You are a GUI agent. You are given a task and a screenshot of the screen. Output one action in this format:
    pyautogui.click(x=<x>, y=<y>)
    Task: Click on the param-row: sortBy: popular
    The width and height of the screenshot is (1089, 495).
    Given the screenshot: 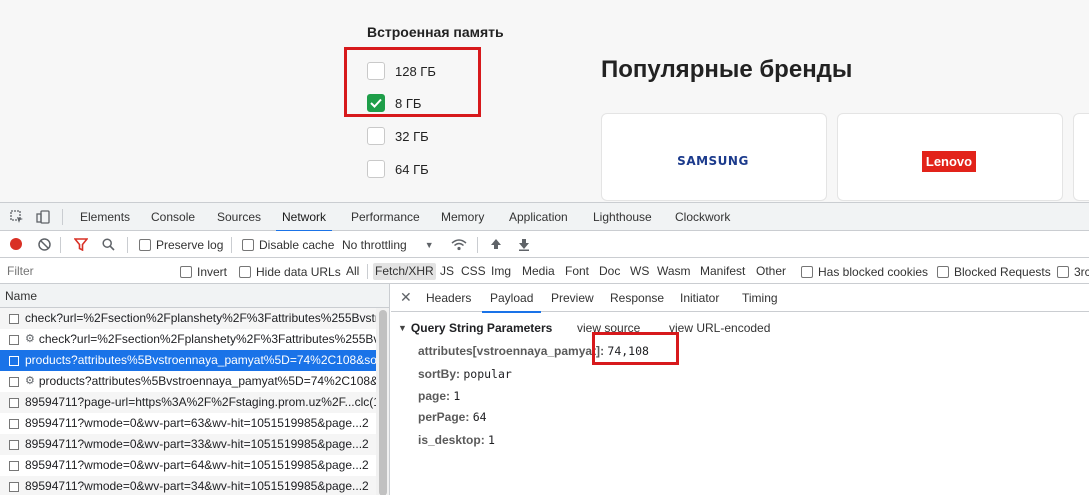 What is the action you would take?
    pyautogui.click(x=465, y=374)
    